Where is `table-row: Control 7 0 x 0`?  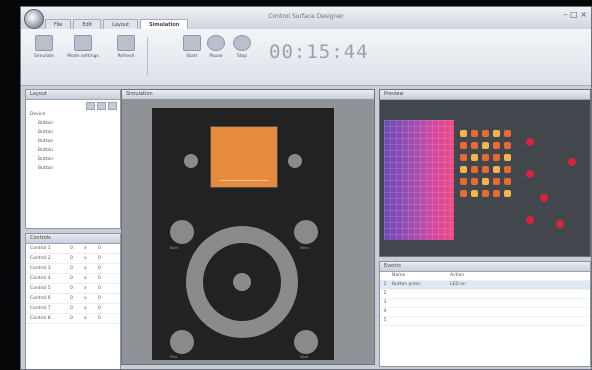
table-row: Control 7 0 x 0 is located at coordinates (73, 309).